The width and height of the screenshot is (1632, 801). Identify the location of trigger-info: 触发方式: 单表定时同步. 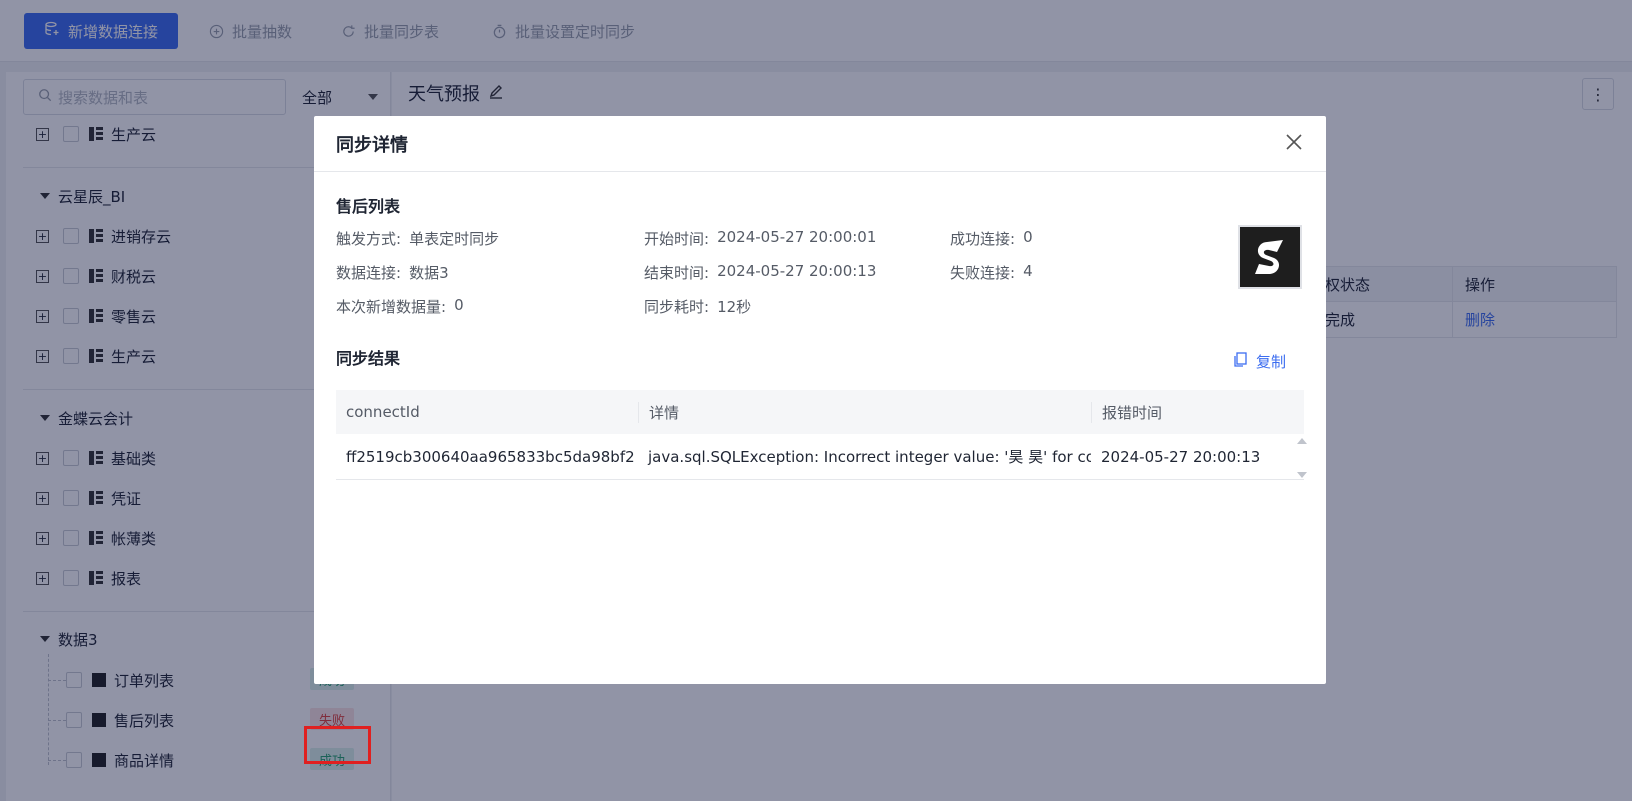
(417, 238).